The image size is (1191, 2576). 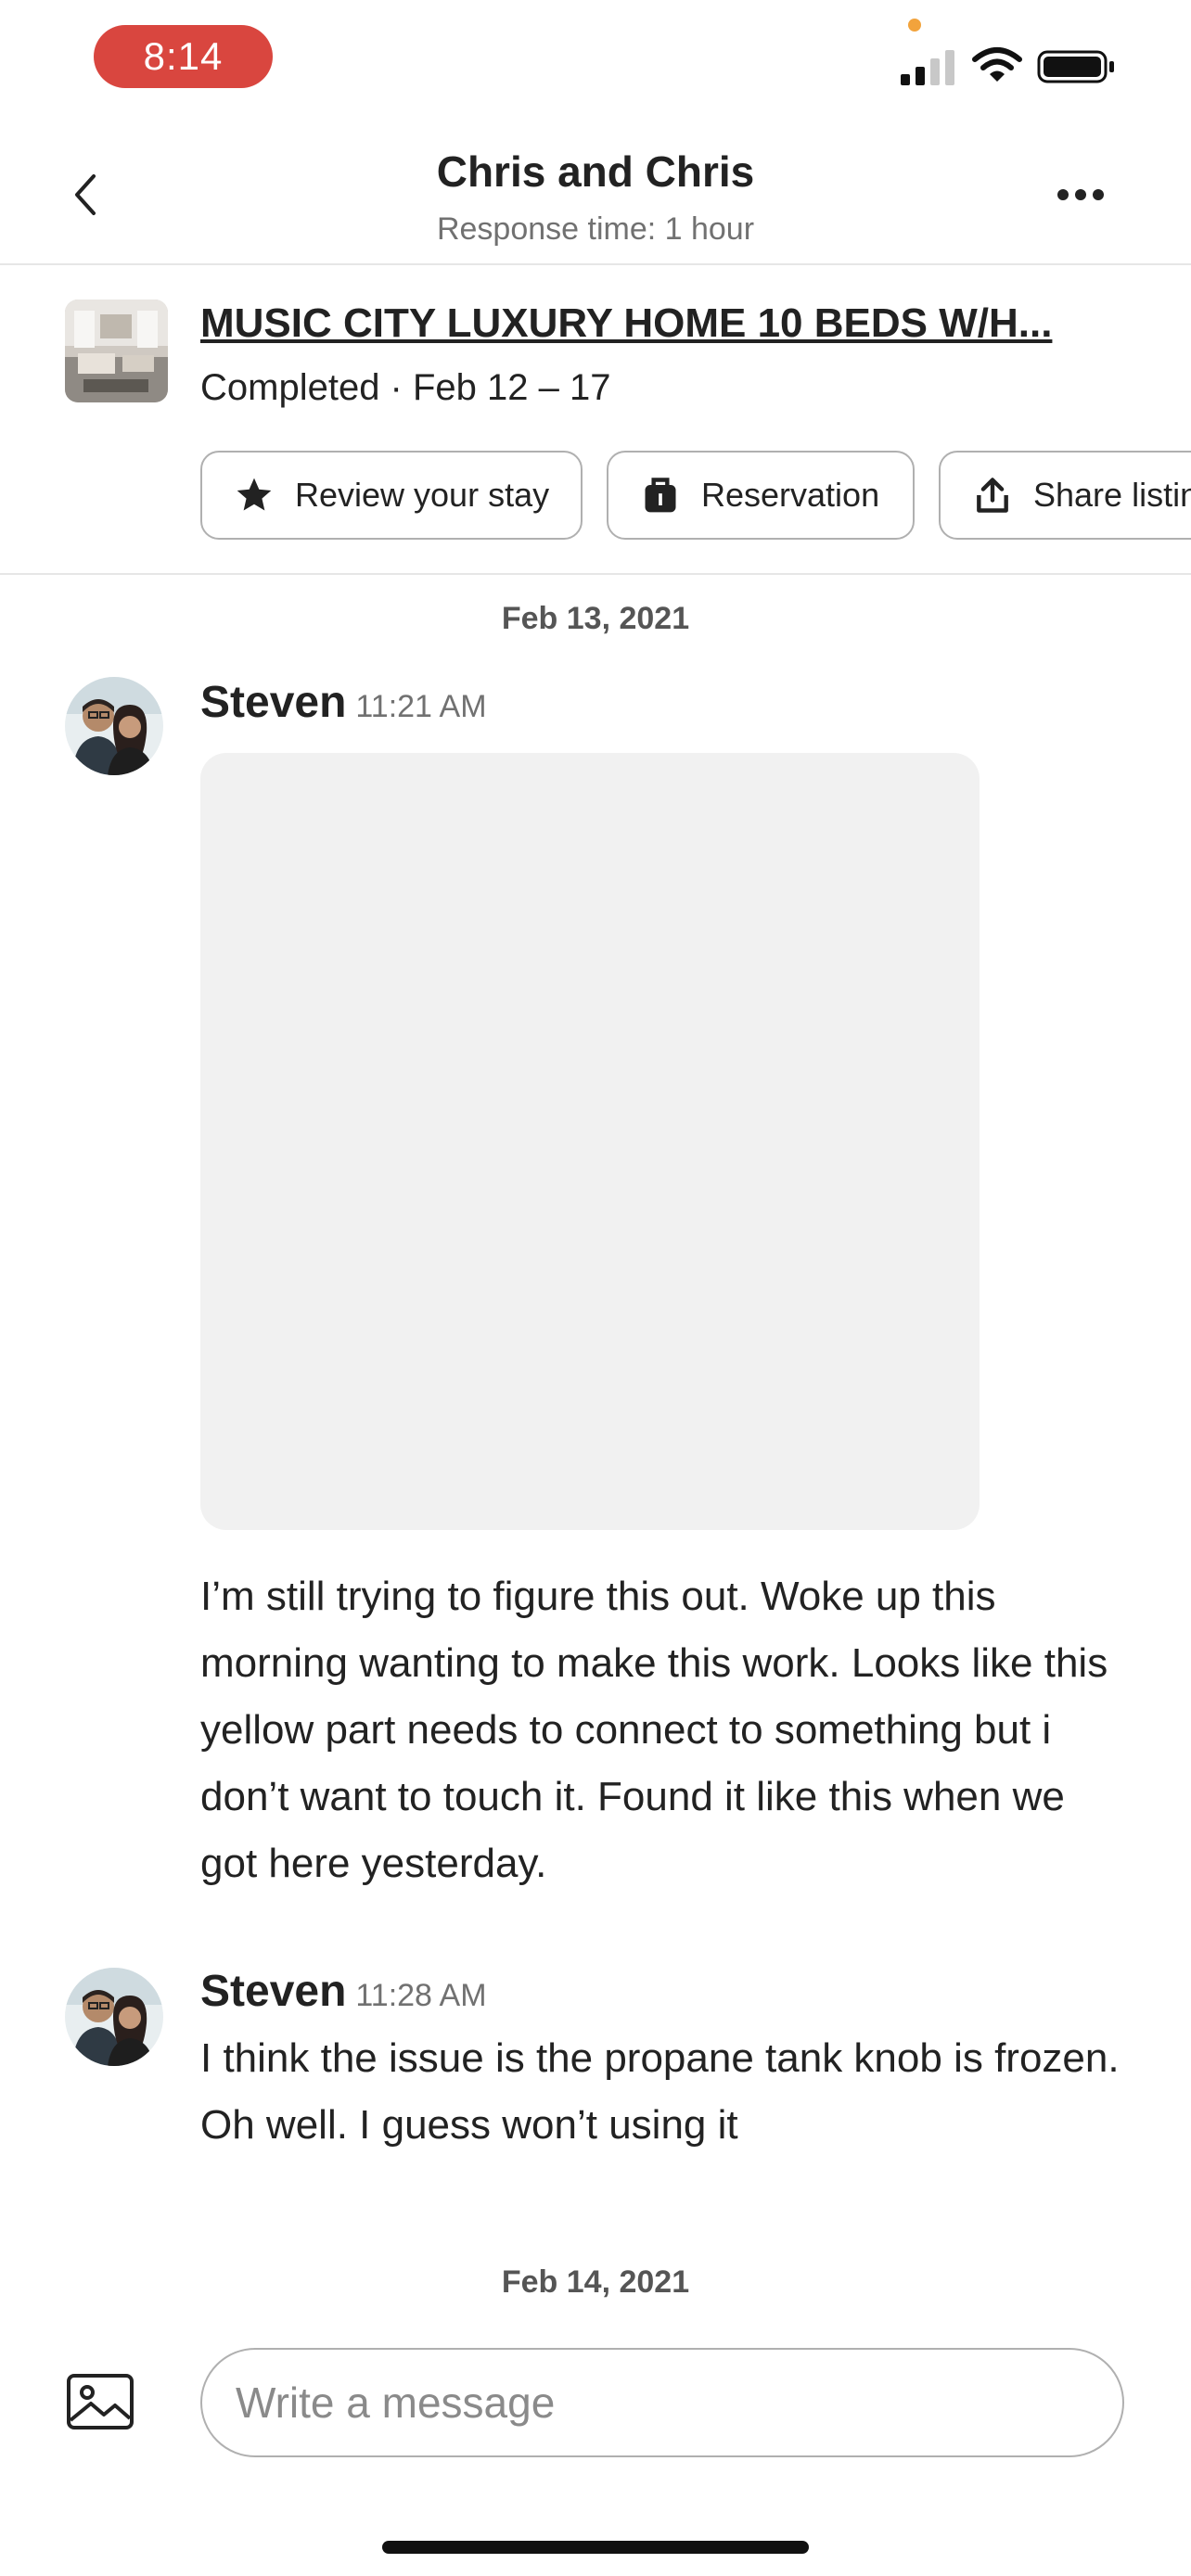 I want to click on reservation-label: Reservation, so click(x=790, y=495).